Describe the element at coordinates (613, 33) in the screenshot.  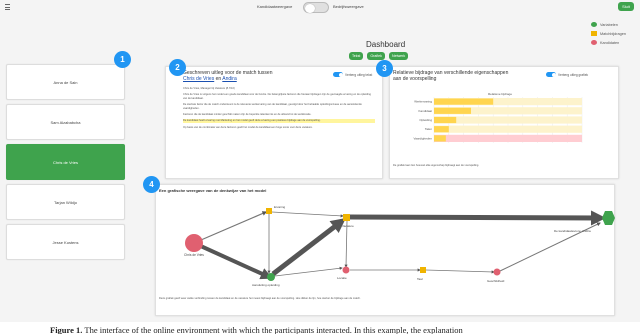
I see `legend-label: Matchbijdragen` at that location.